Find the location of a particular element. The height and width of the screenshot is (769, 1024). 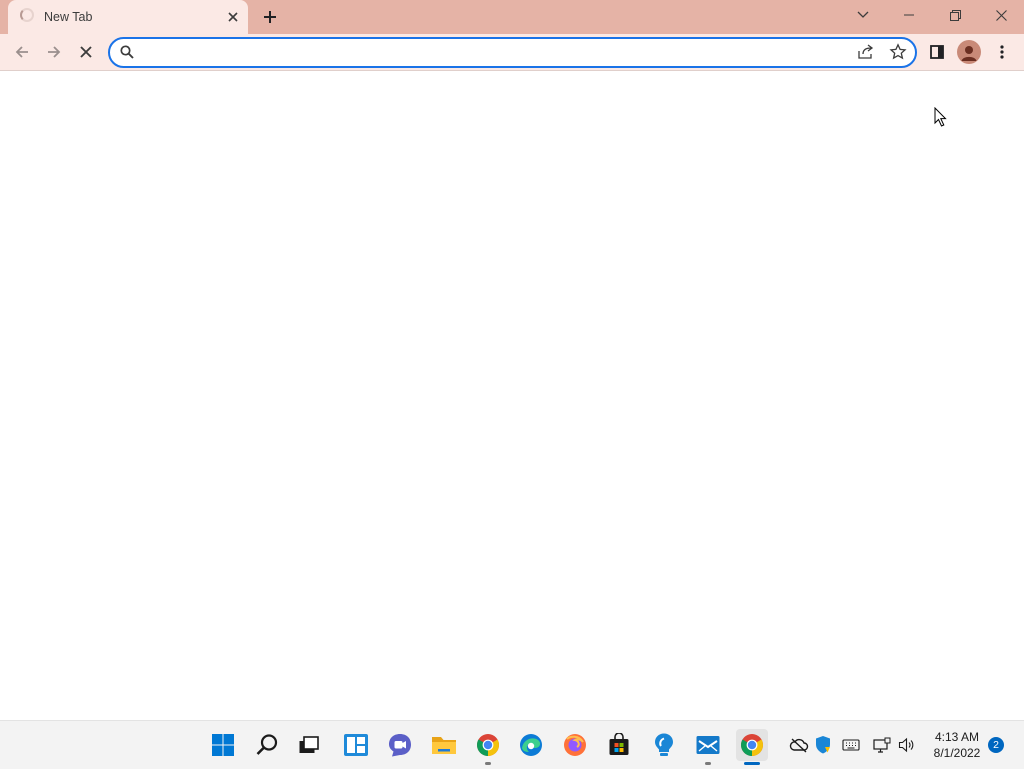

close-window-button is located at coordinates (1001, 15).